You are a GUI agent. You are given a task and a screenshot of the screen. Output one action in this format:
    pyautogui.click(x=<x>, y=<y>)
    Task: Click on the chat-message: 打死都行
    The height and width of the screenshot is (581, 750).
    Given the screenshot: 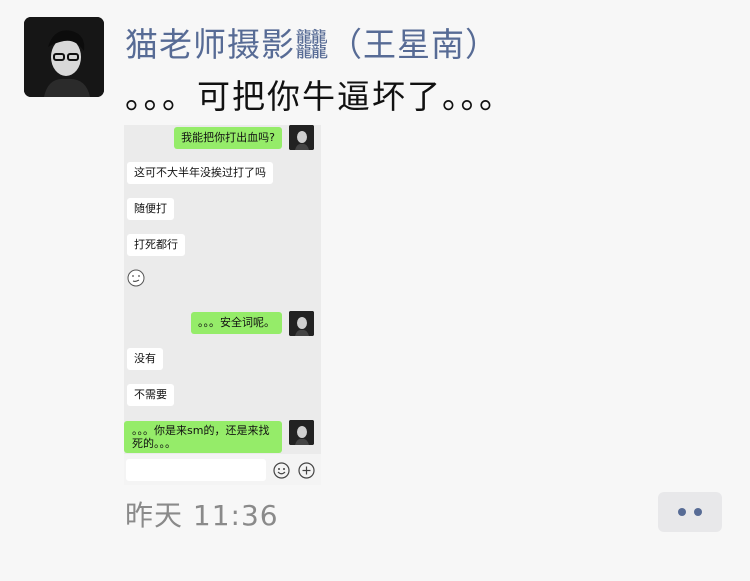 What is the action you would take?
    pyautogui.click(x=156, y=245)
    